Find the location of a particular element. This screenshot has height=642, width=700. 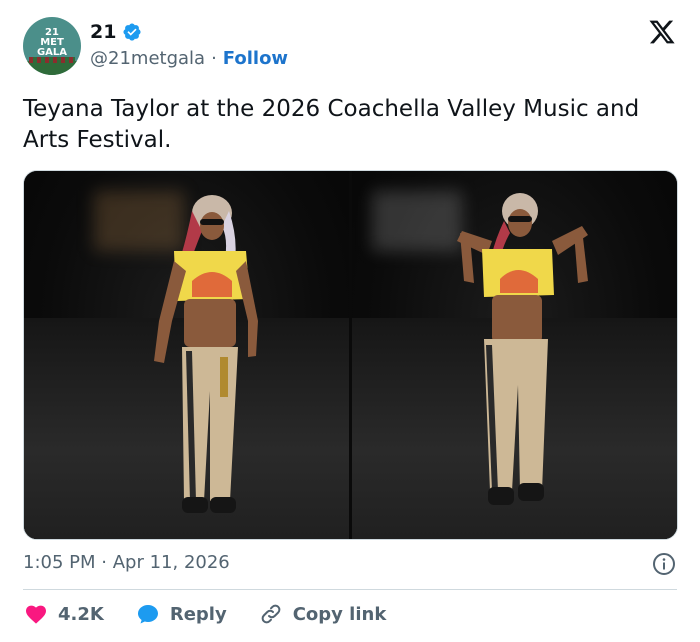

reply-button: Reply is located at coordinates (181, 614).